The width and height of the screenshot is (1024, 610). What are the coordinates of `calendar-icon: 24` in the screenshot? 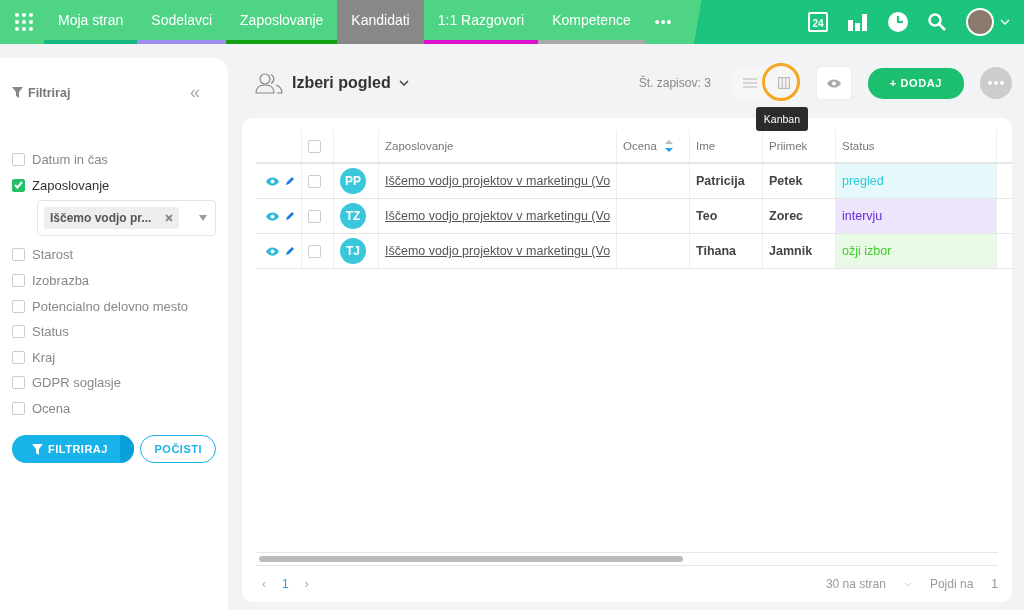 It's located at (818, 22).